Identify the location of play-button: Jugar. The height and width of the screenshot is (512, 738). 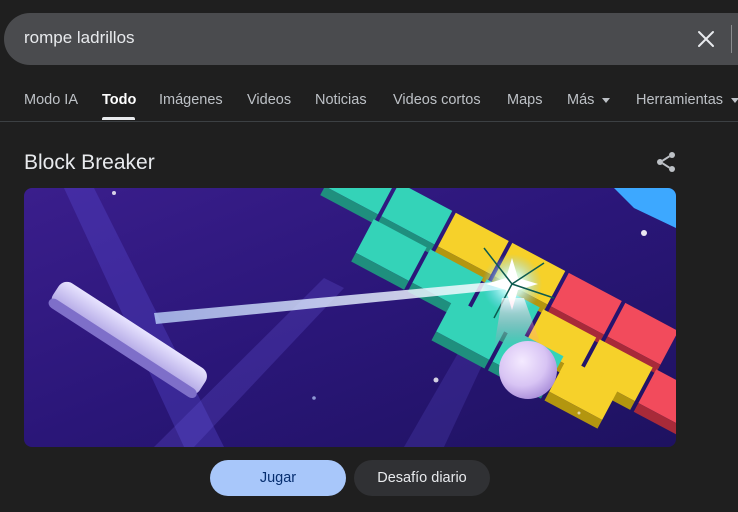
(278, 478).